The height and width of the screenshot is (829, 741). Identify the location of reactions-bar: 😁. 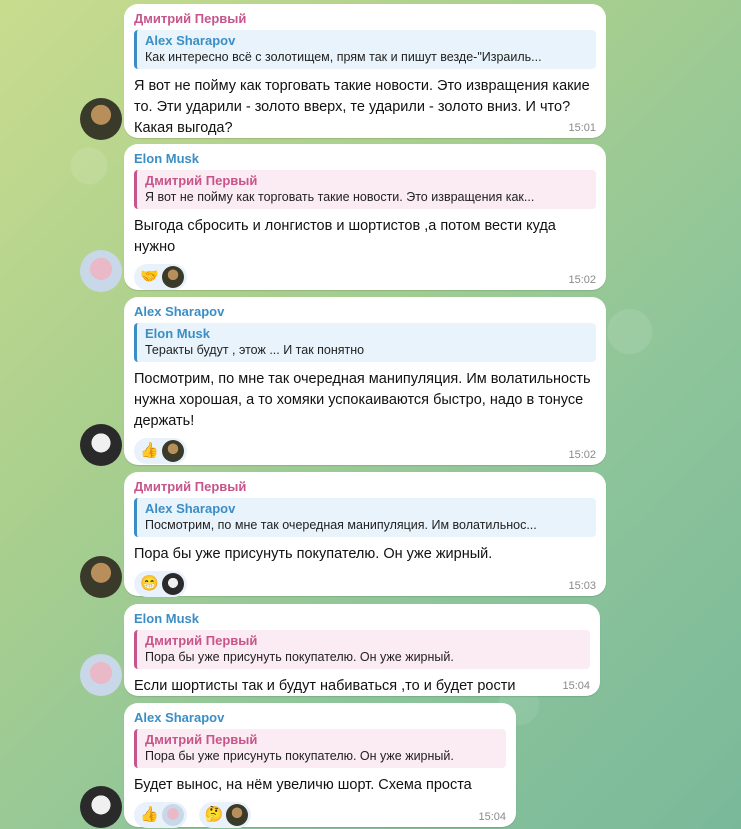
(365, 584).